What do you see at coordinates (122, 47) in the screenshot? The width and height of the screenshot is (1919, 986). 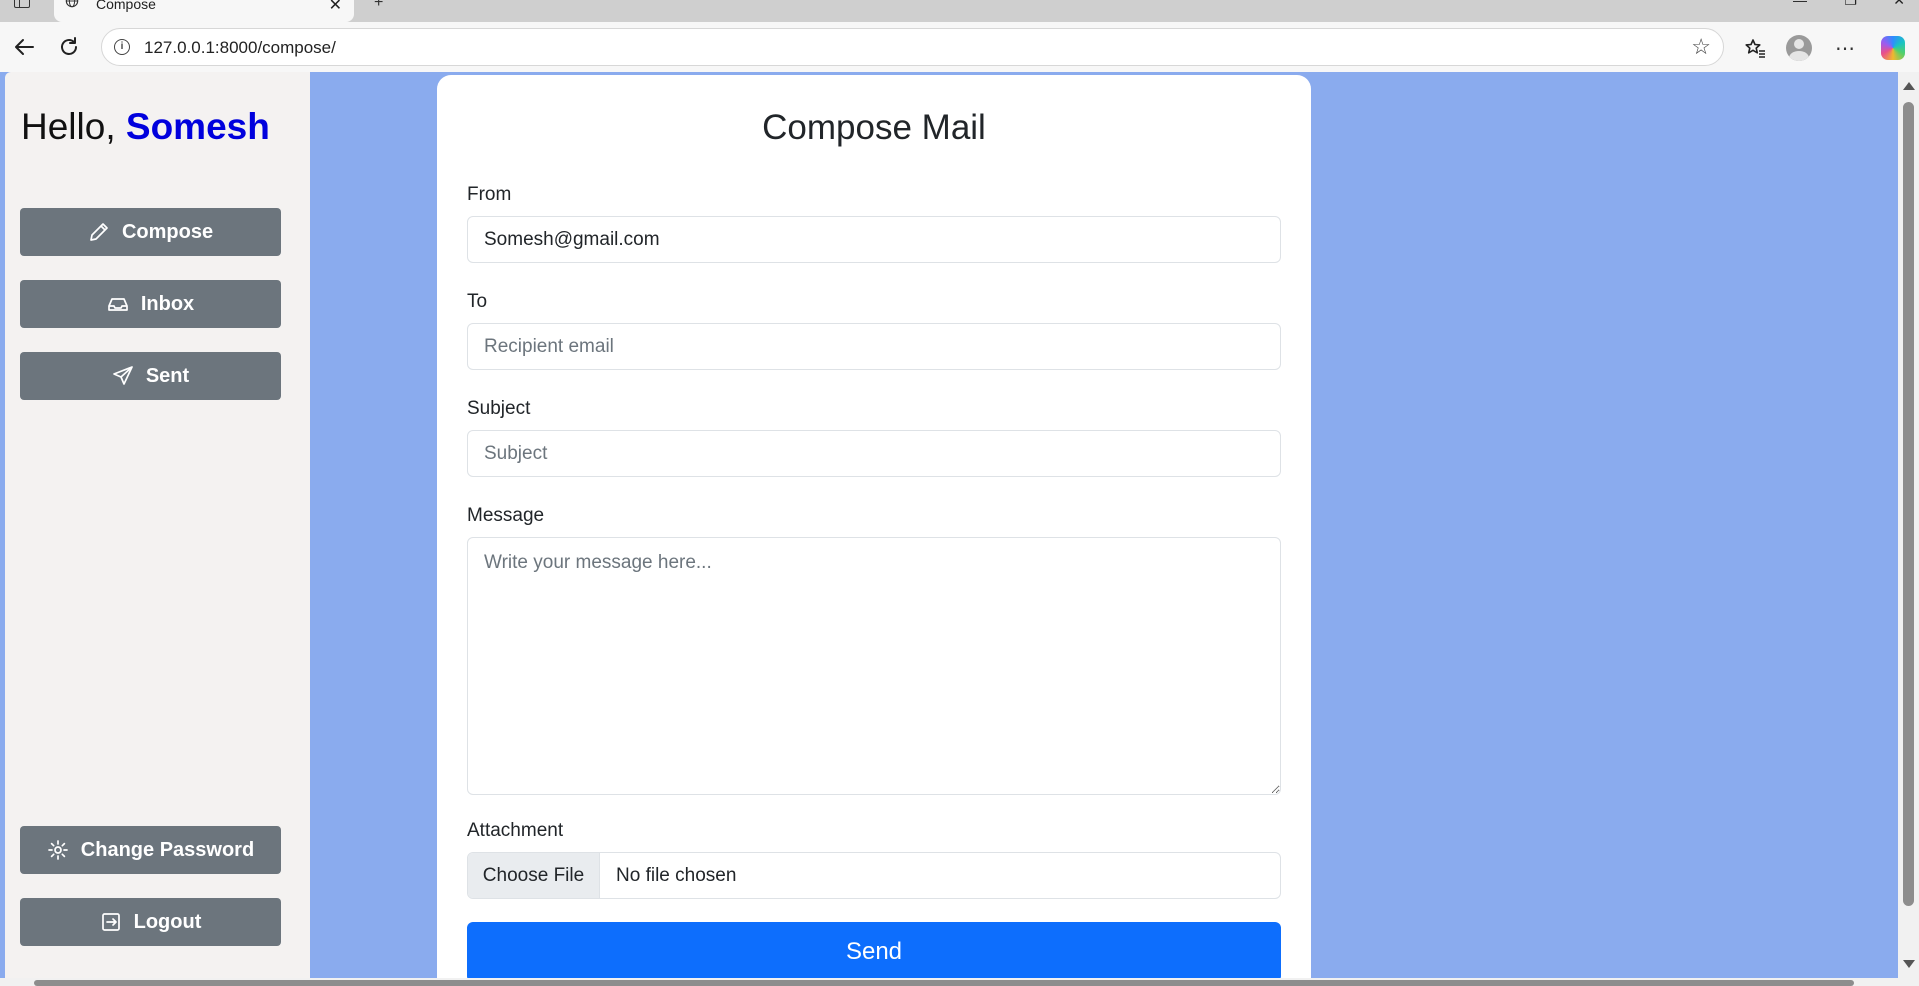 I see `site-info-icon: i` at bounding box center [122, 47].